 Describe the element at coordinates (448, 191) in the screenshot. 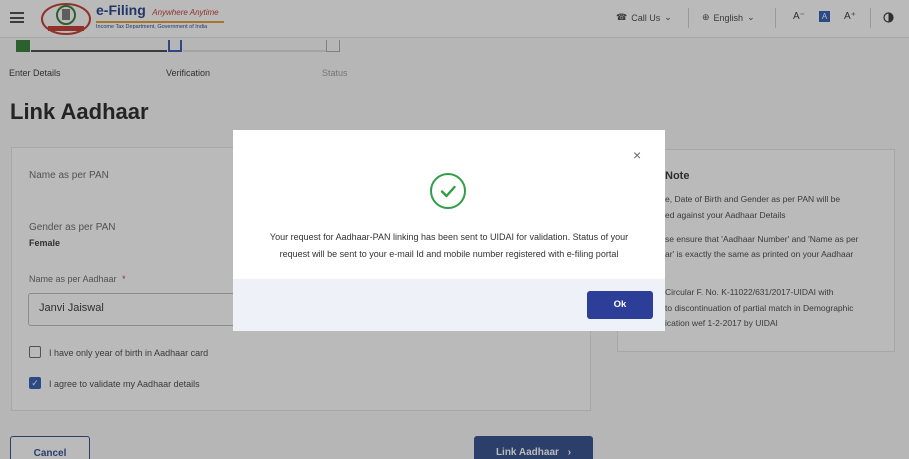

I see `success-check-icon` at that location.